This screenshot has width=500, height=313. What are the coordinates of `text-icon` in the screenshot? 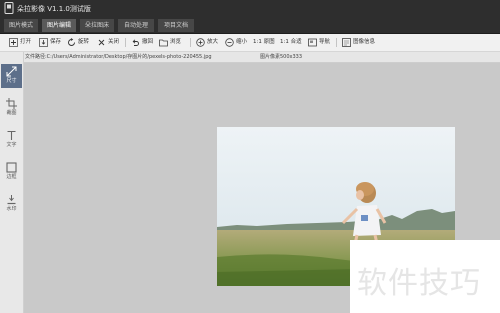 It's located at (11, 135).